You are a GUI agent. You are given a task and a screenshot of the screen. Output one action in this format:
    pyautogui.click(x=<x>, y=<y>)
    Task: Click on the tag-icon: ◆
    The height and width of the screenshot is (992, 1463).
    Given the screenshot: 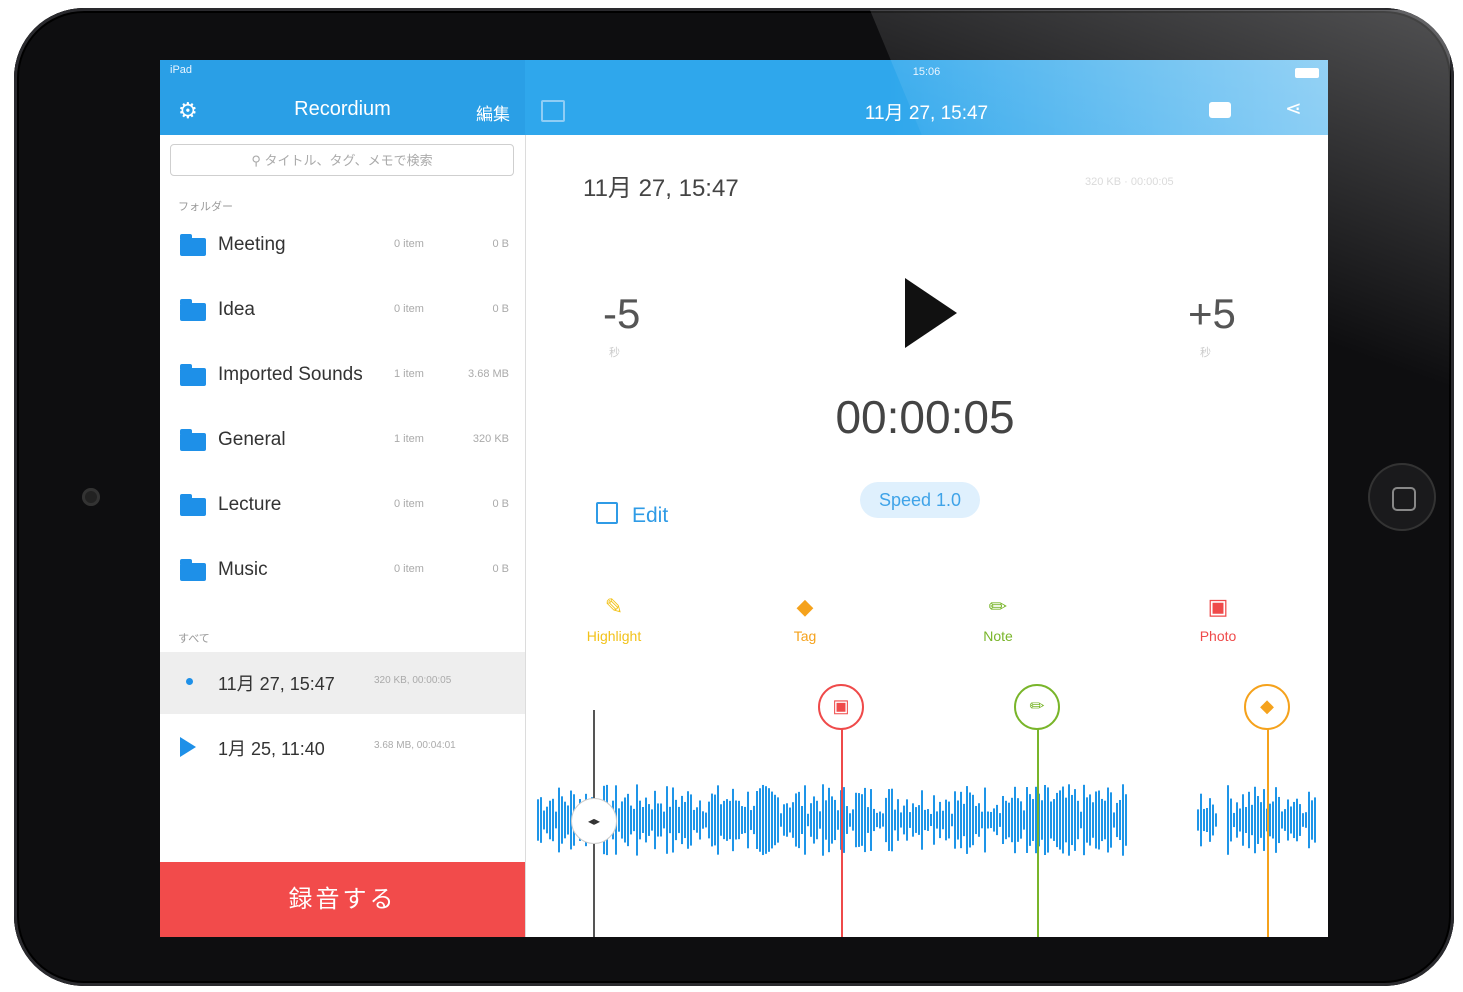 What is the action you would take?
    pyautogui.click(x=805, y=606)
    